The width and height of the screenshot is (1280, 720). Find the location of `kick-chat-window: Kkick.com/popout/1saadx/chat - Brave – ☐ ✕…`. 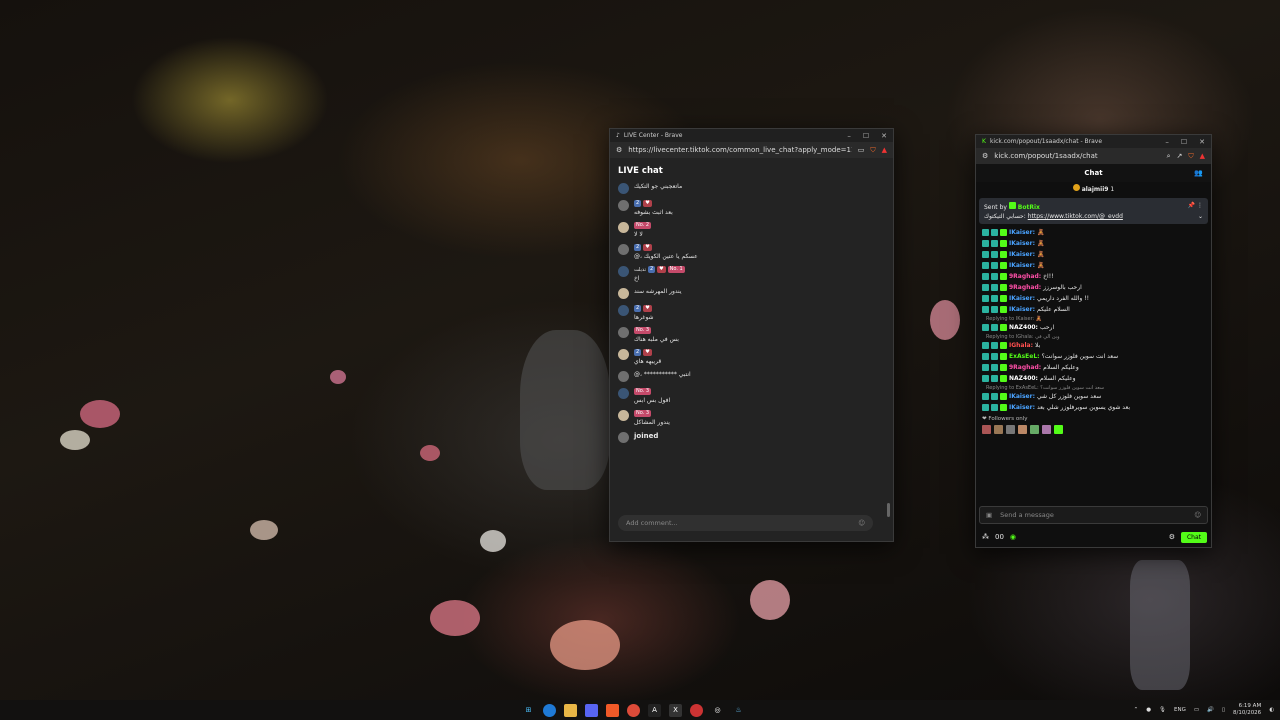

kick-chat-window: Kkick.com/popout/1saadx/chat - Brave – ☐ ✕… is located at coordinates (1093, 341).